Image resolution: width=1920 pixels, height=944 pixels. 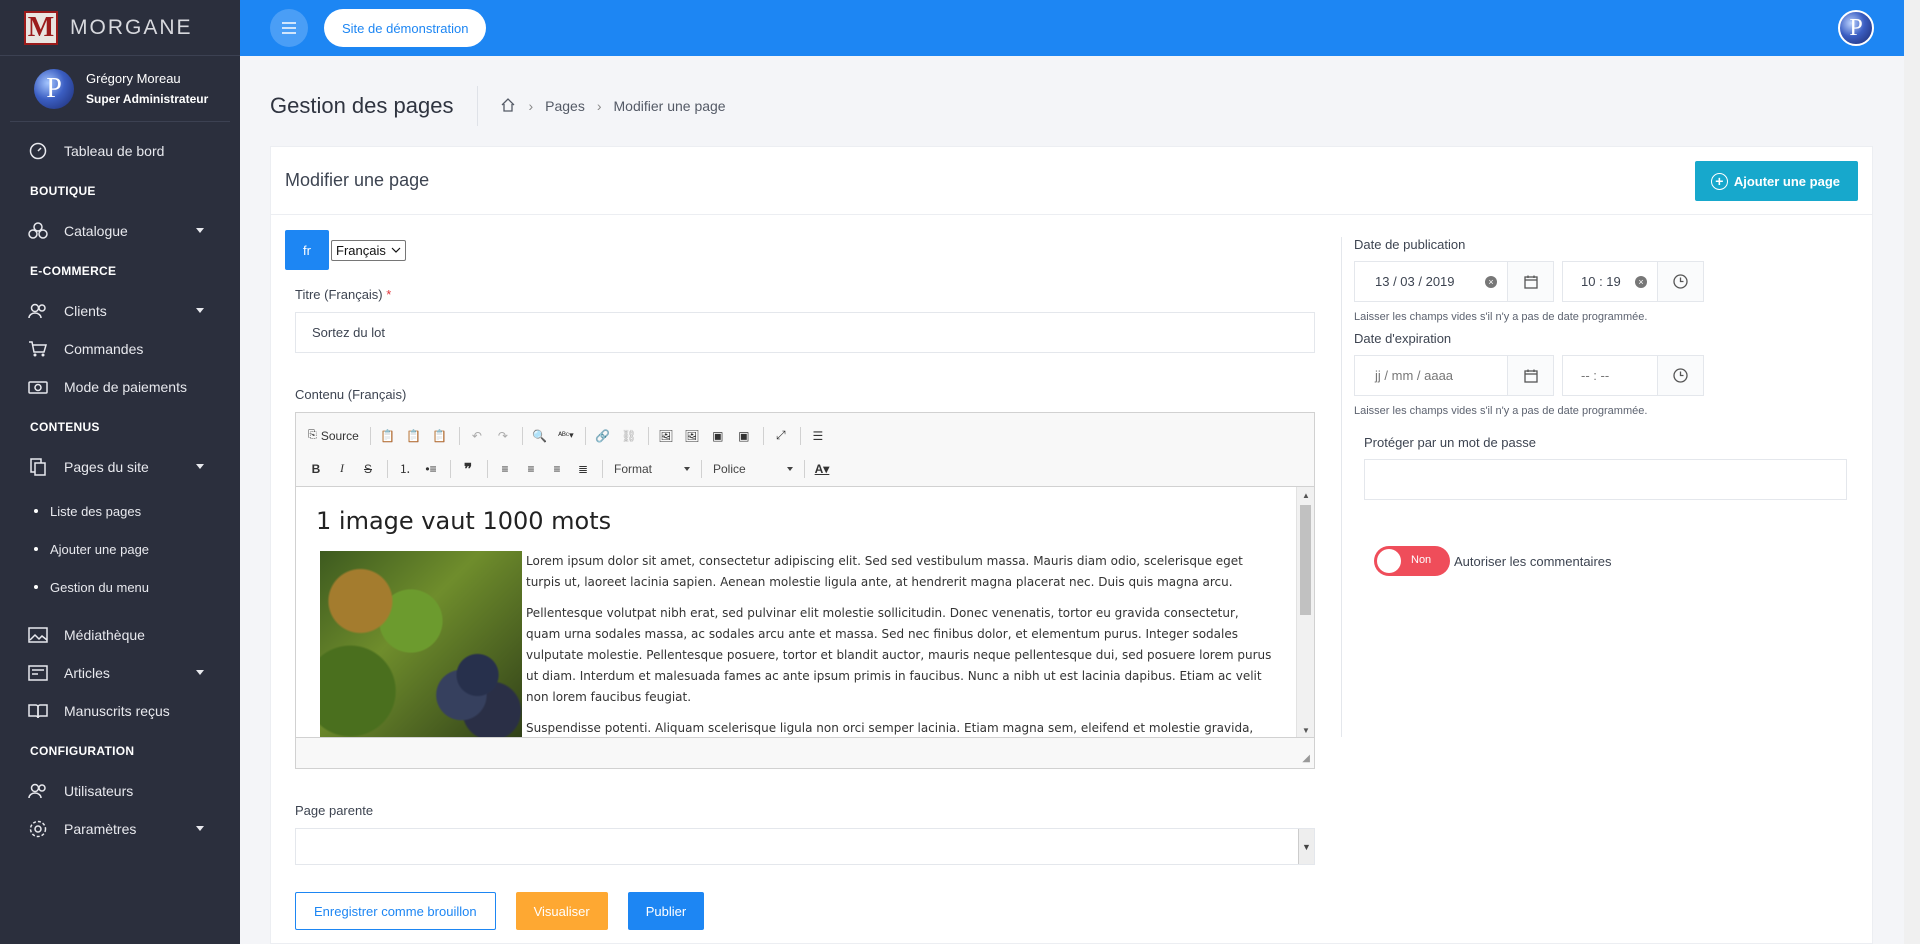 I want to click on comments-toggle-row: Non Autoriser les commentaires, so click(x=1622, y=561).